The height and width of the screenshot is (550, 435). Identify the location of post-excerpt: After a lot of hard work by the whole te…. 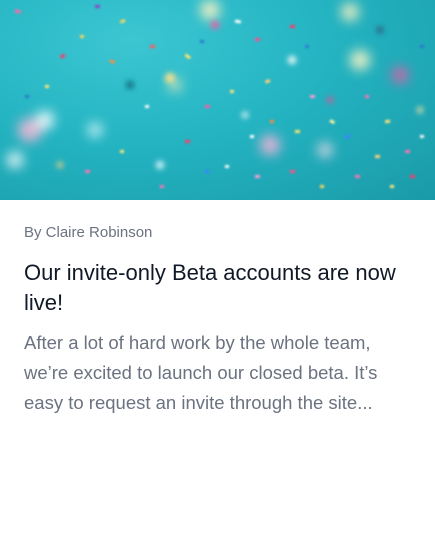
(201, 372).